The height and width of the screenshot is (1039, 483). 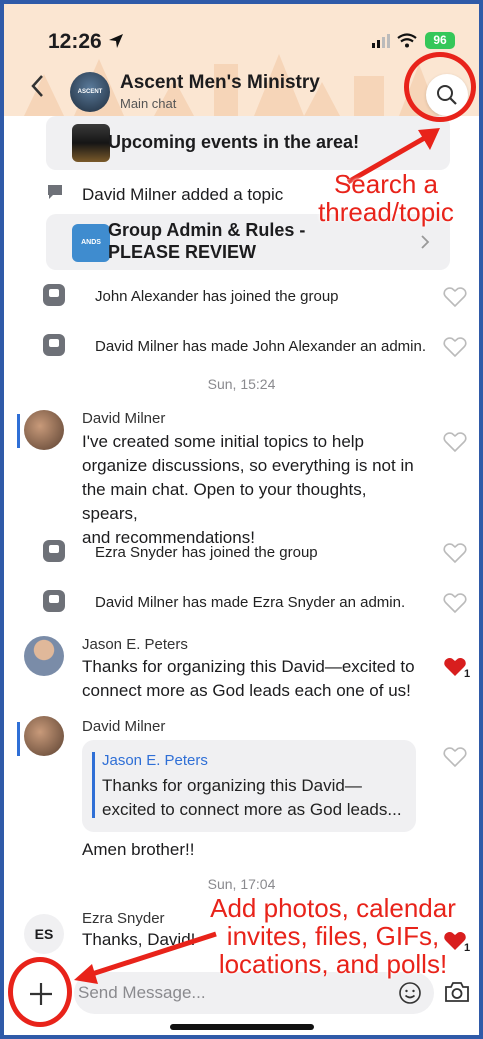 What do you see at coordinates (91, 243) in the screenshot?
I see `topic-thumbnail: ANDS` at bounding box center [91, 243].